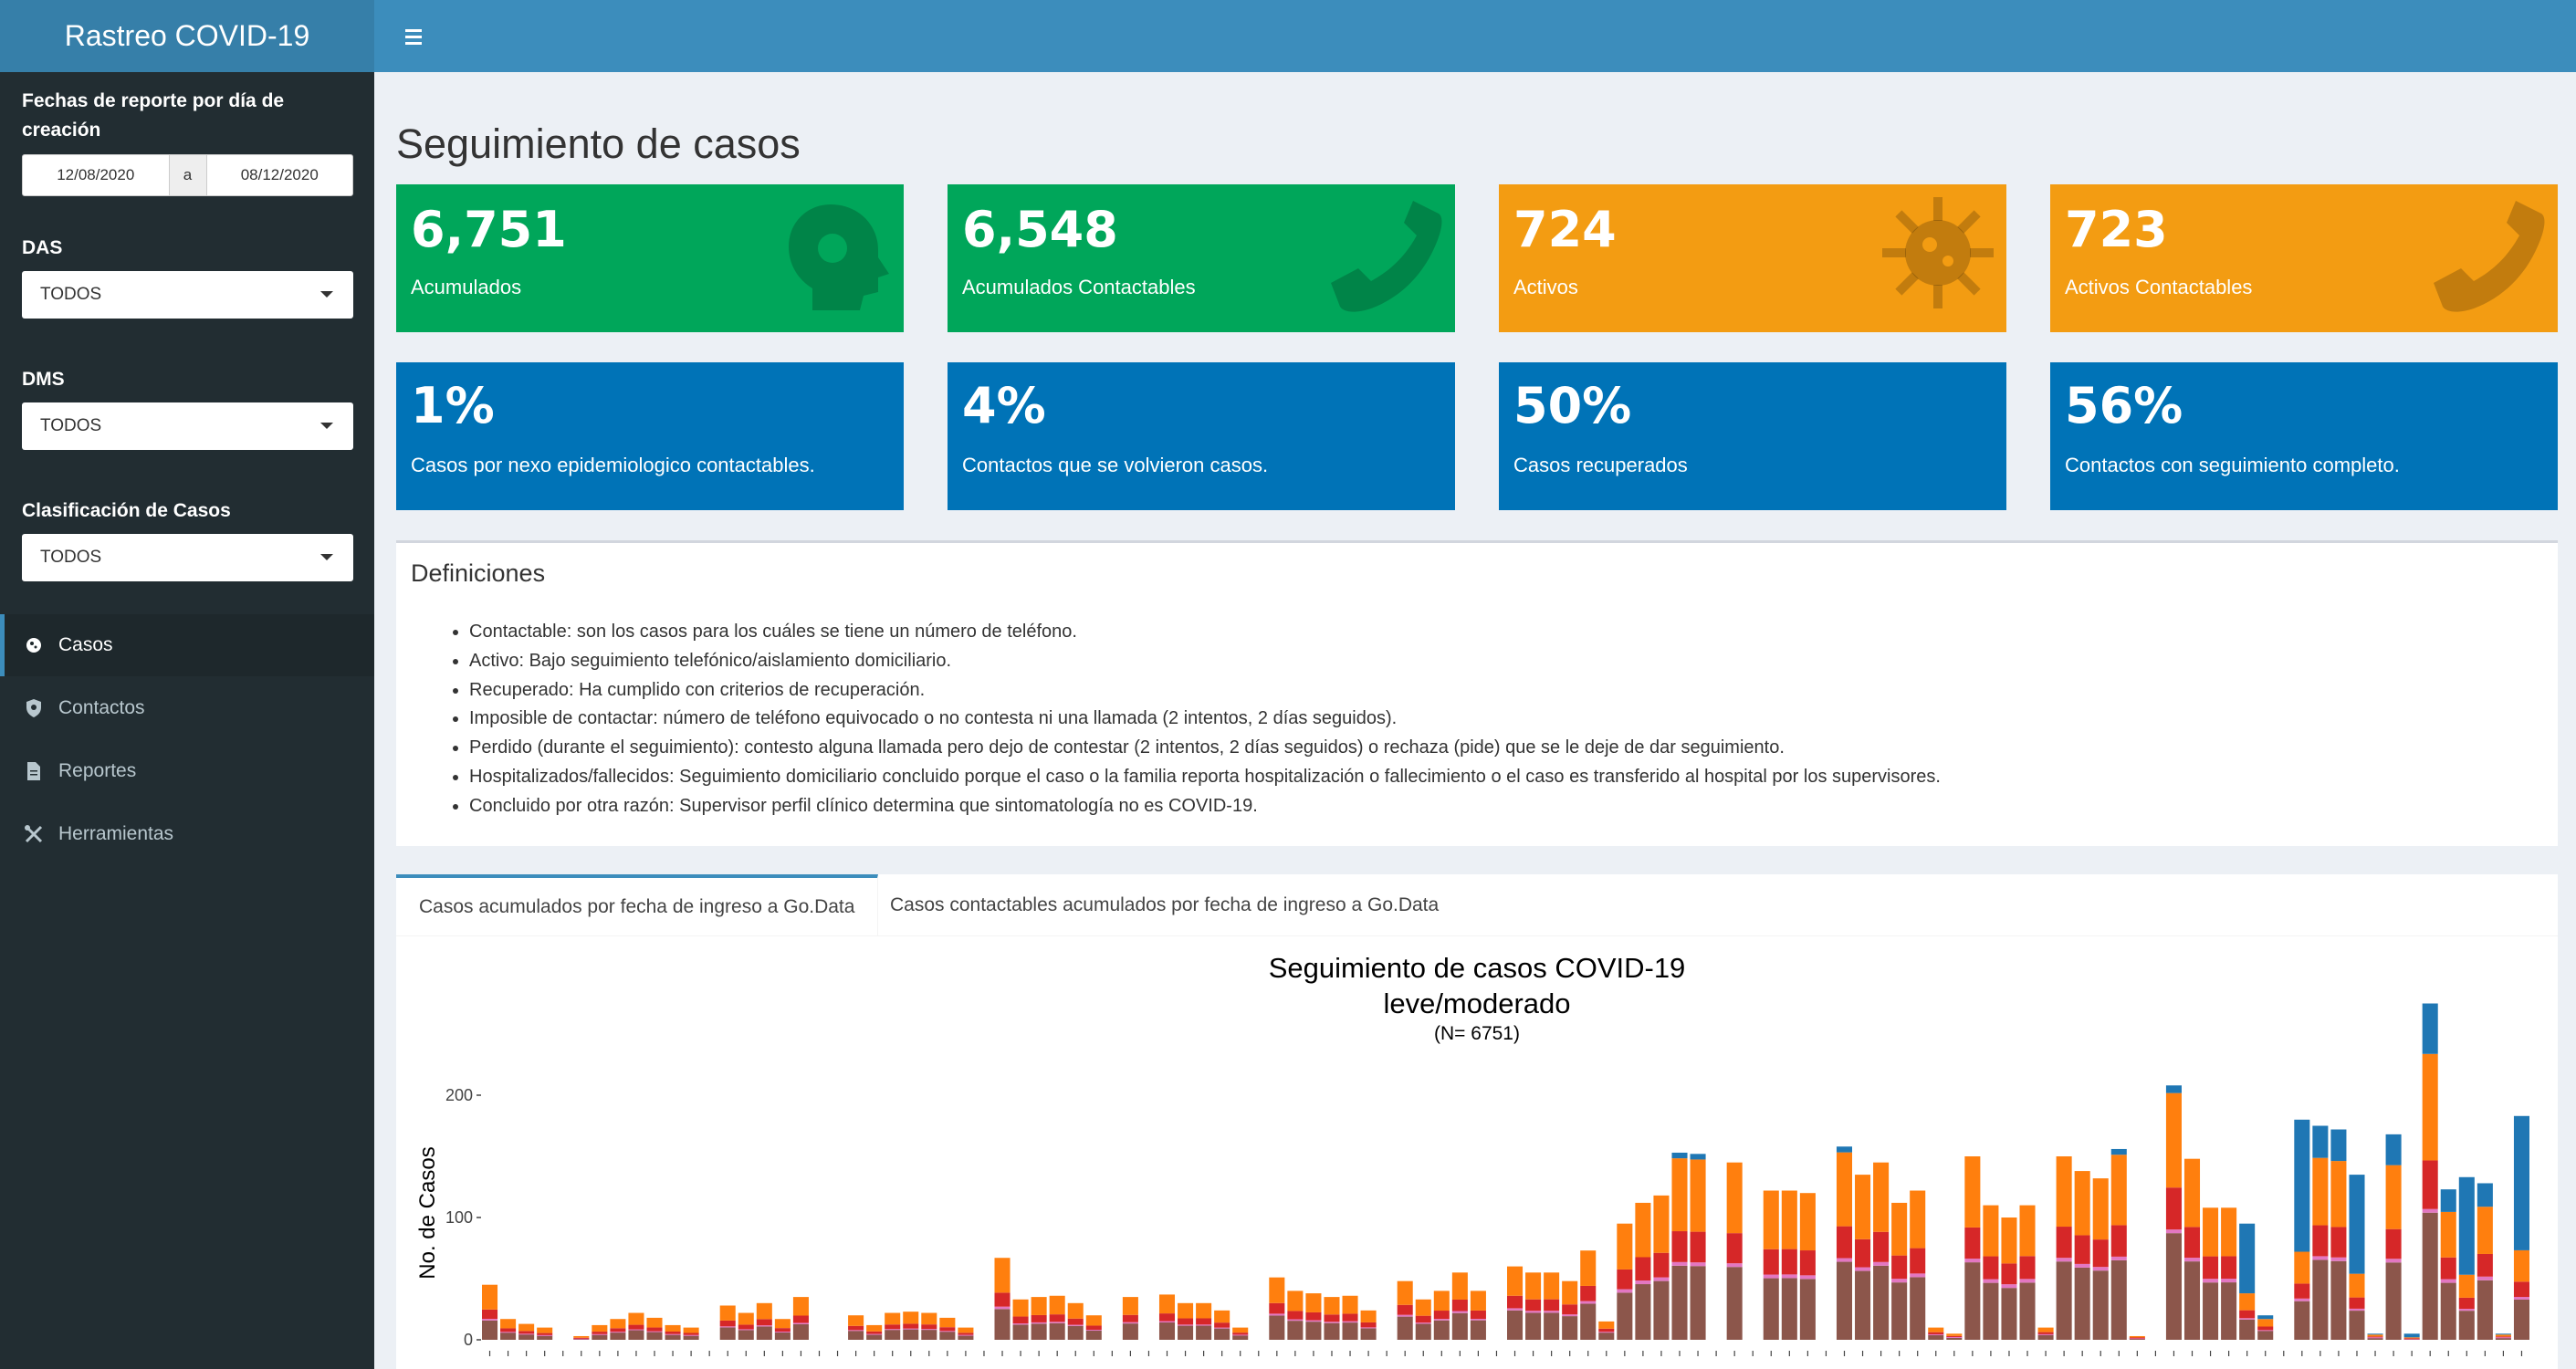 Image resolution: width=2576 pixels, height=1369 pixels. Describe the element at coordinates (188, 557) in the screenshot. I see `clasificacion-select: TODOS` at that location.